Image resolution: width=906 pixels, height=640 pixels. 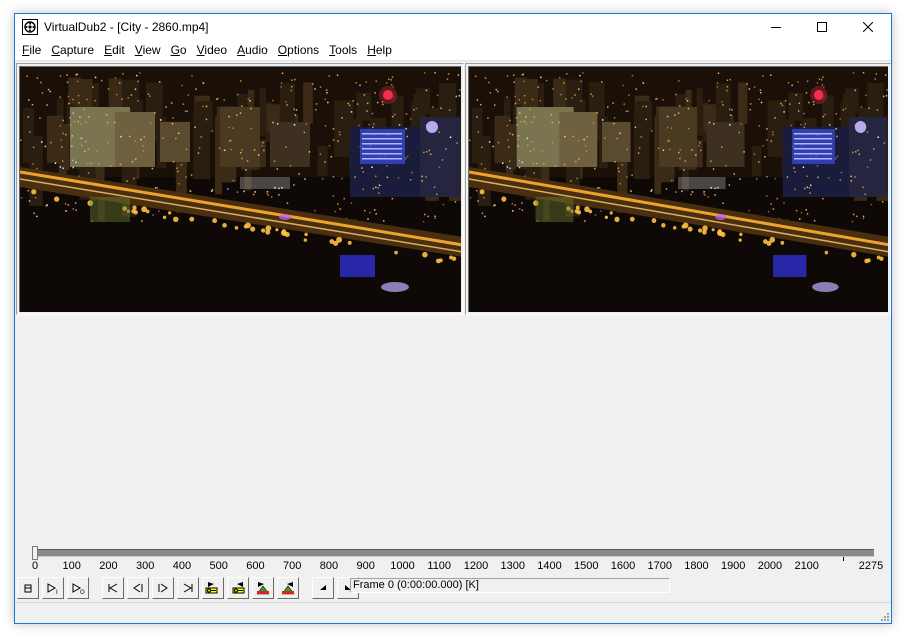 What do you see at coordinates (623, 566) in the screenshot?
I see `tick-label: 1600` at bounding box center [623, 566].